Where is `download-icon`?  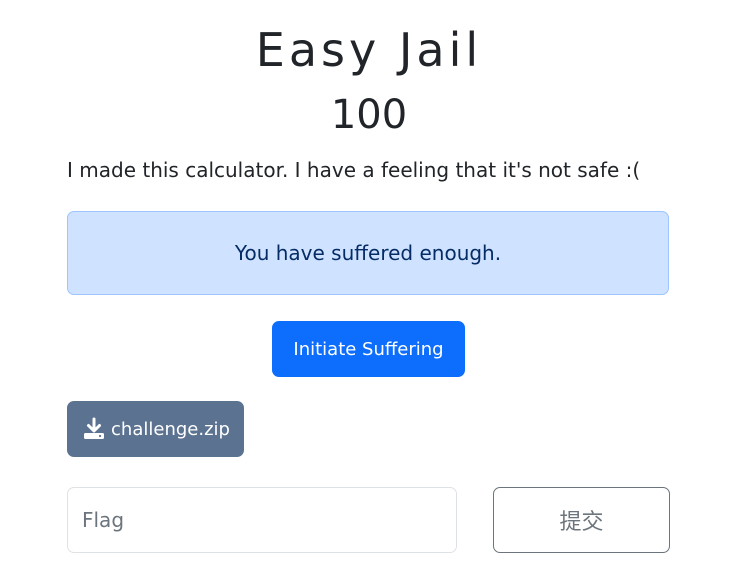
download-icon is located at coordinates (94, 429).